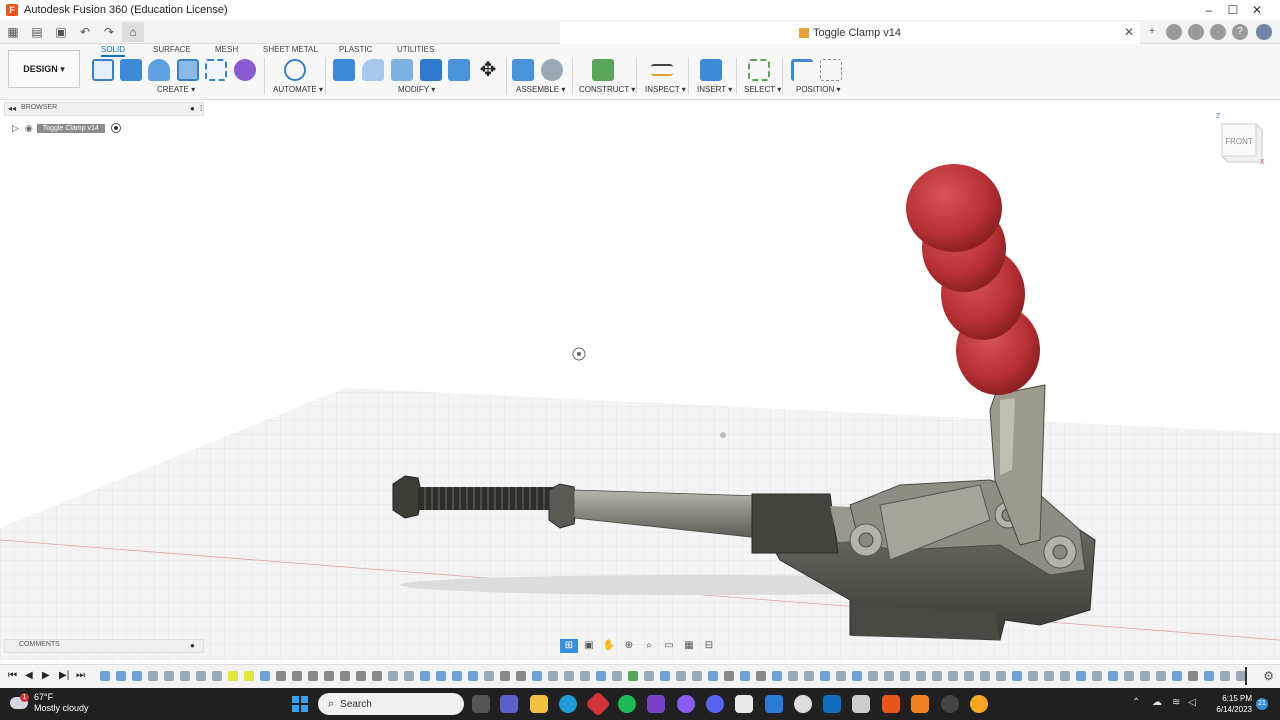 The height and width of the screenshot is (720, 1280). I want to click on grid-settings-icon: ▦, so click(689, 646).